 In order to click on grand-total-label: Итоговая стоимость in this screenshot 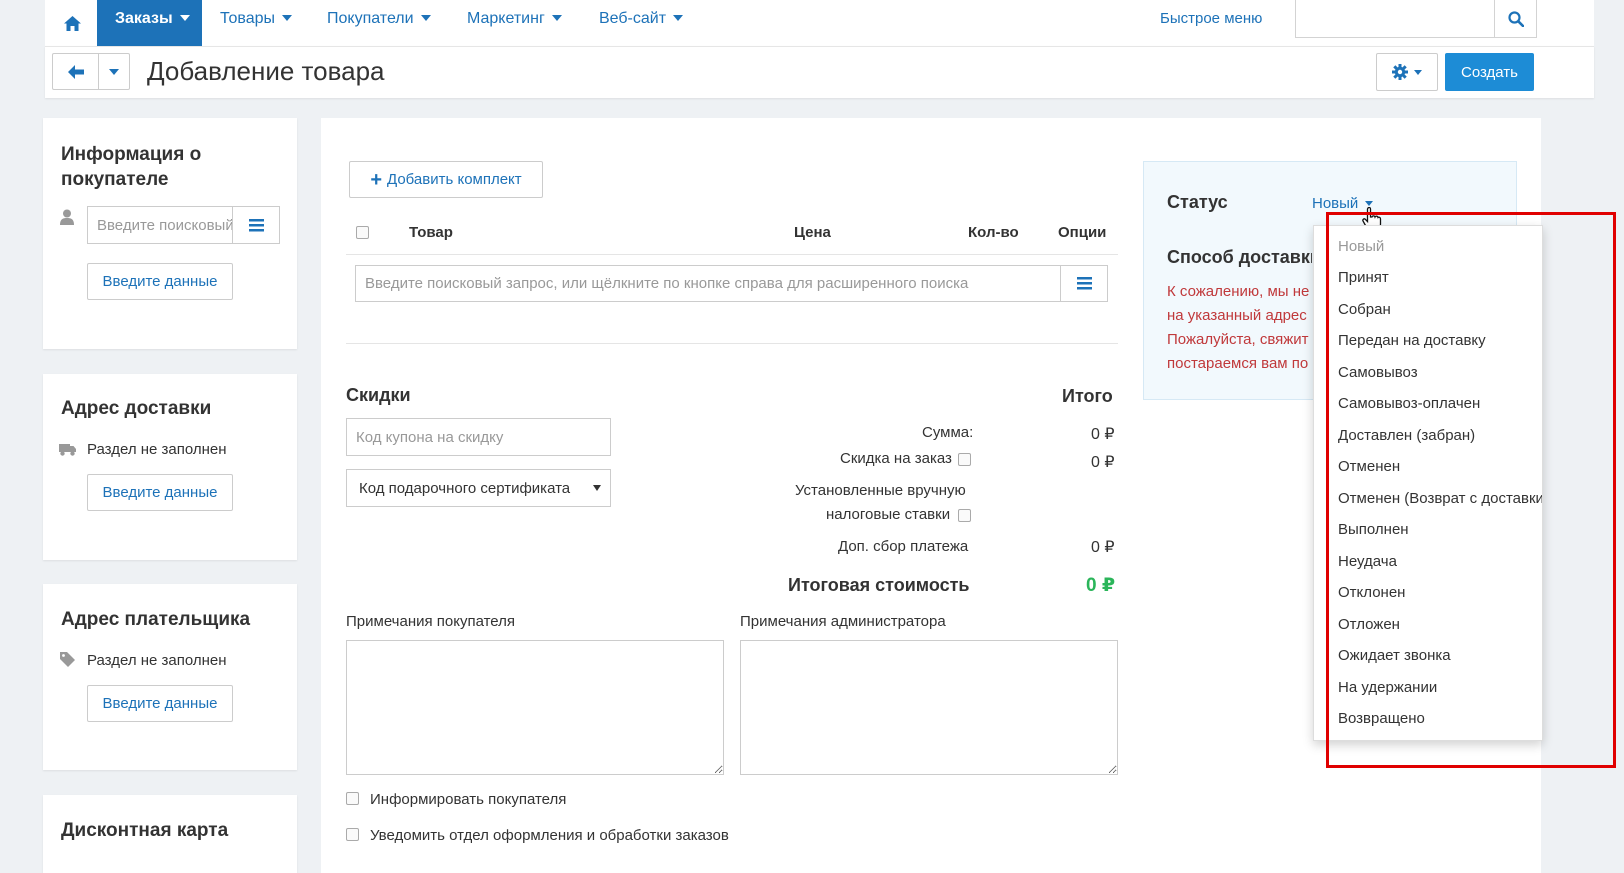, I will do `click(879, 585)`.